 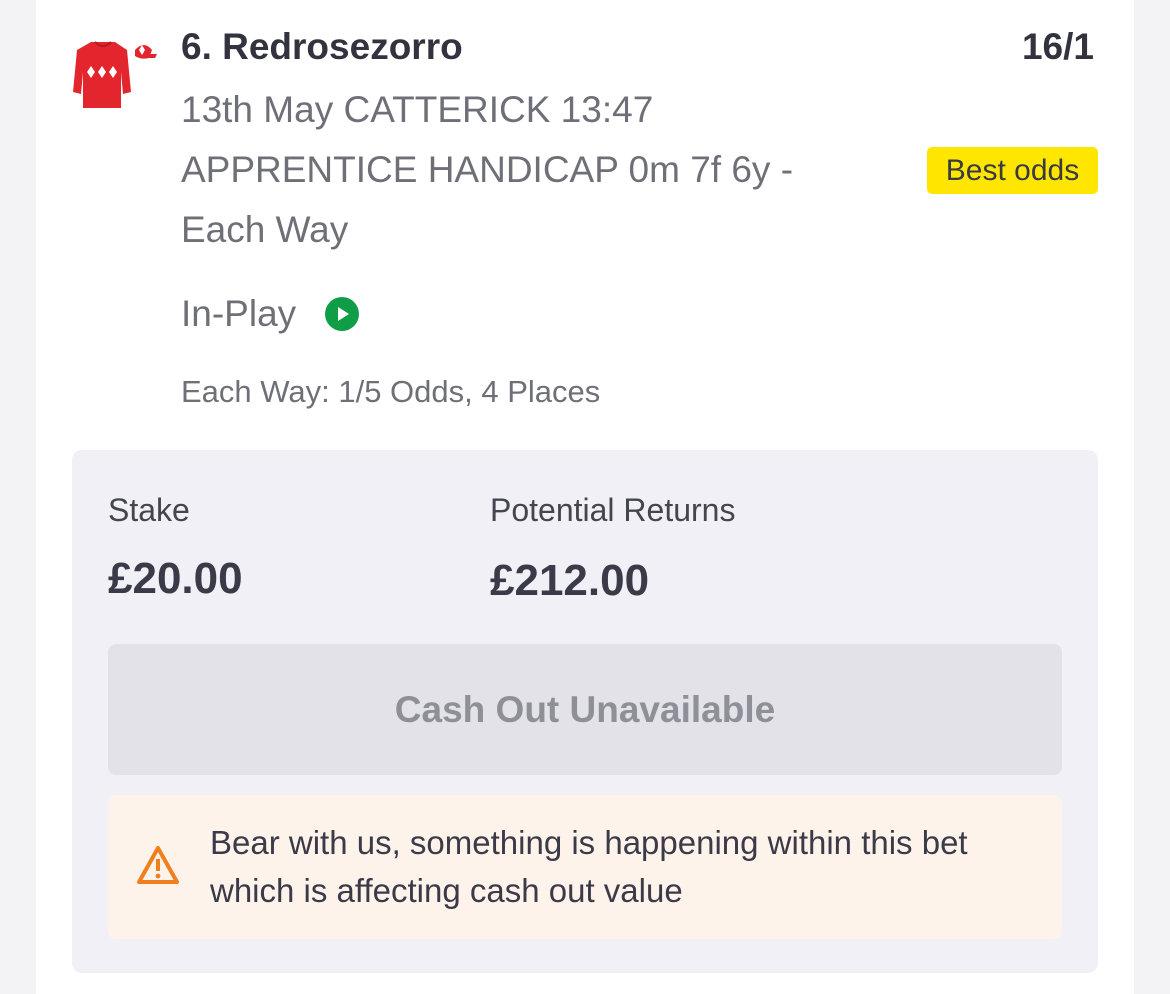 What do you see at coordinates (1057, 46) in the screenshot?
I see `odds-price: 16/1` at bounding box center [1057, 46].